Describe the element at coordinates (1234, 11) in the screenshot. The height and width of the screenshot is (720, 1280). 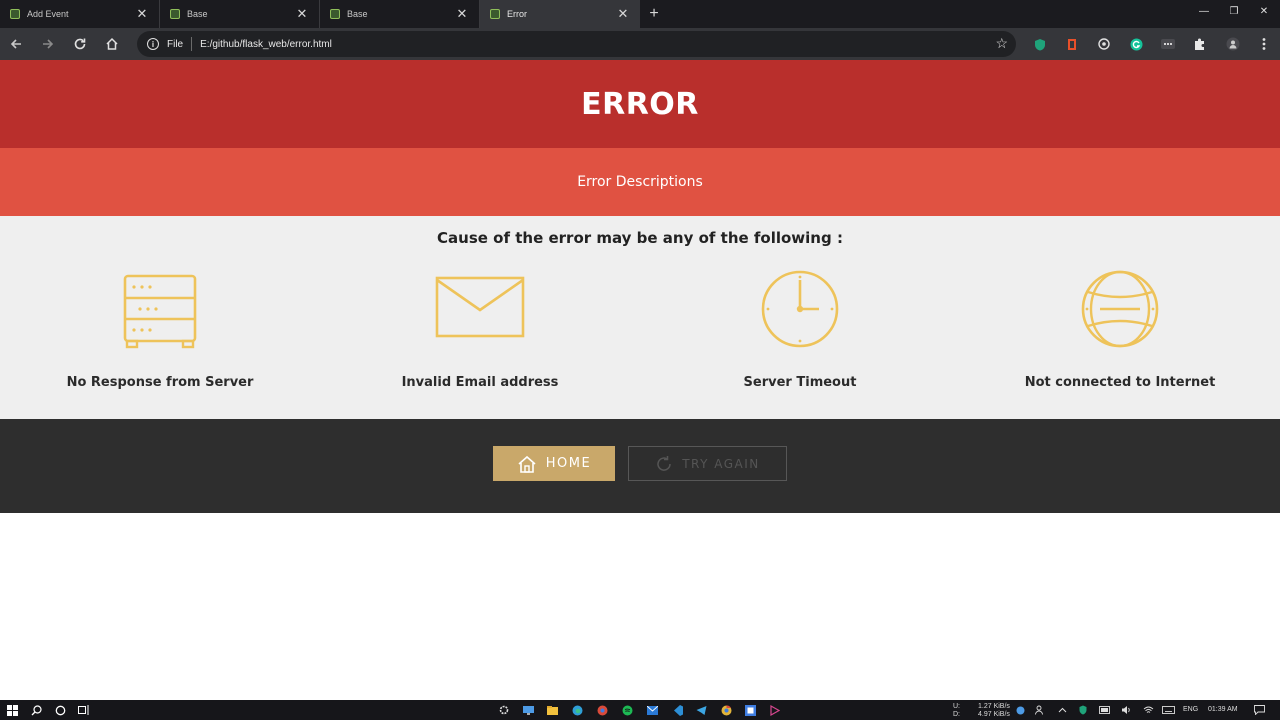
I see `restore-icon: ❐` at that location.